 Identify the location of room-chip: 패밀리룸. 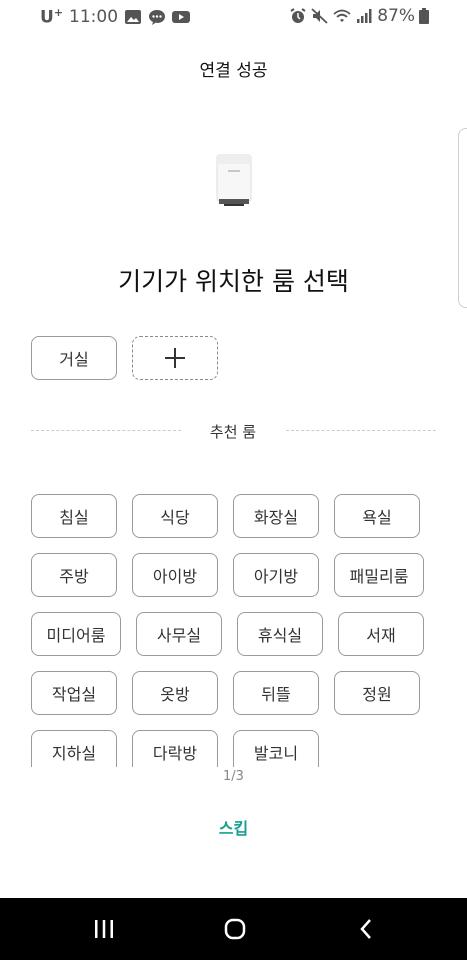
(379, 575).